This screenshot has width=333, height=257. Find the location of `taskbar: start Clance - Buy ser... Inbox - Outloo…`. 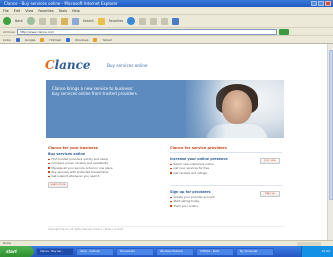

taskbar: start Clance - Buy ser... Inbox - Outloo… is located at coordinates (166, 251).